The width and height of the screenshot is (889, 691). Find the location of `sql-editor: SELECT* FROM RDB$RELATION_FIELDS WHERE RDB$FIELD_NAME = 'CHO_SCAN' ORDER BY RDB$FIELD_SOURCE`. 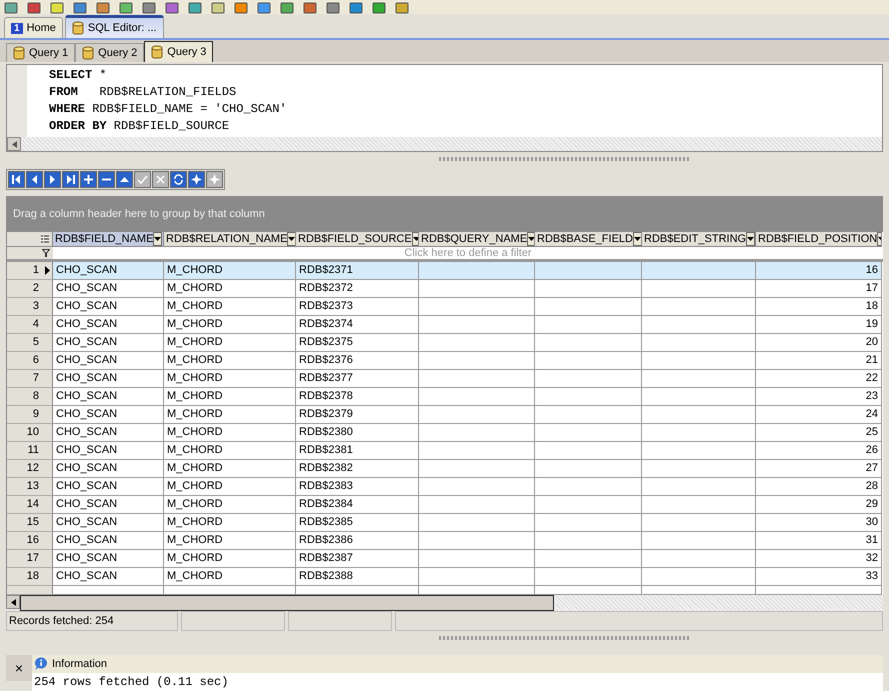

sql-editor: SELECT* FROM RDB$RELATION_FIELDS WHERE RDB$FIELD_NAME = 'CHO_SCAN' ORDER BY RDB$FIELD_SOURCE is located at coordinates (444, 108).